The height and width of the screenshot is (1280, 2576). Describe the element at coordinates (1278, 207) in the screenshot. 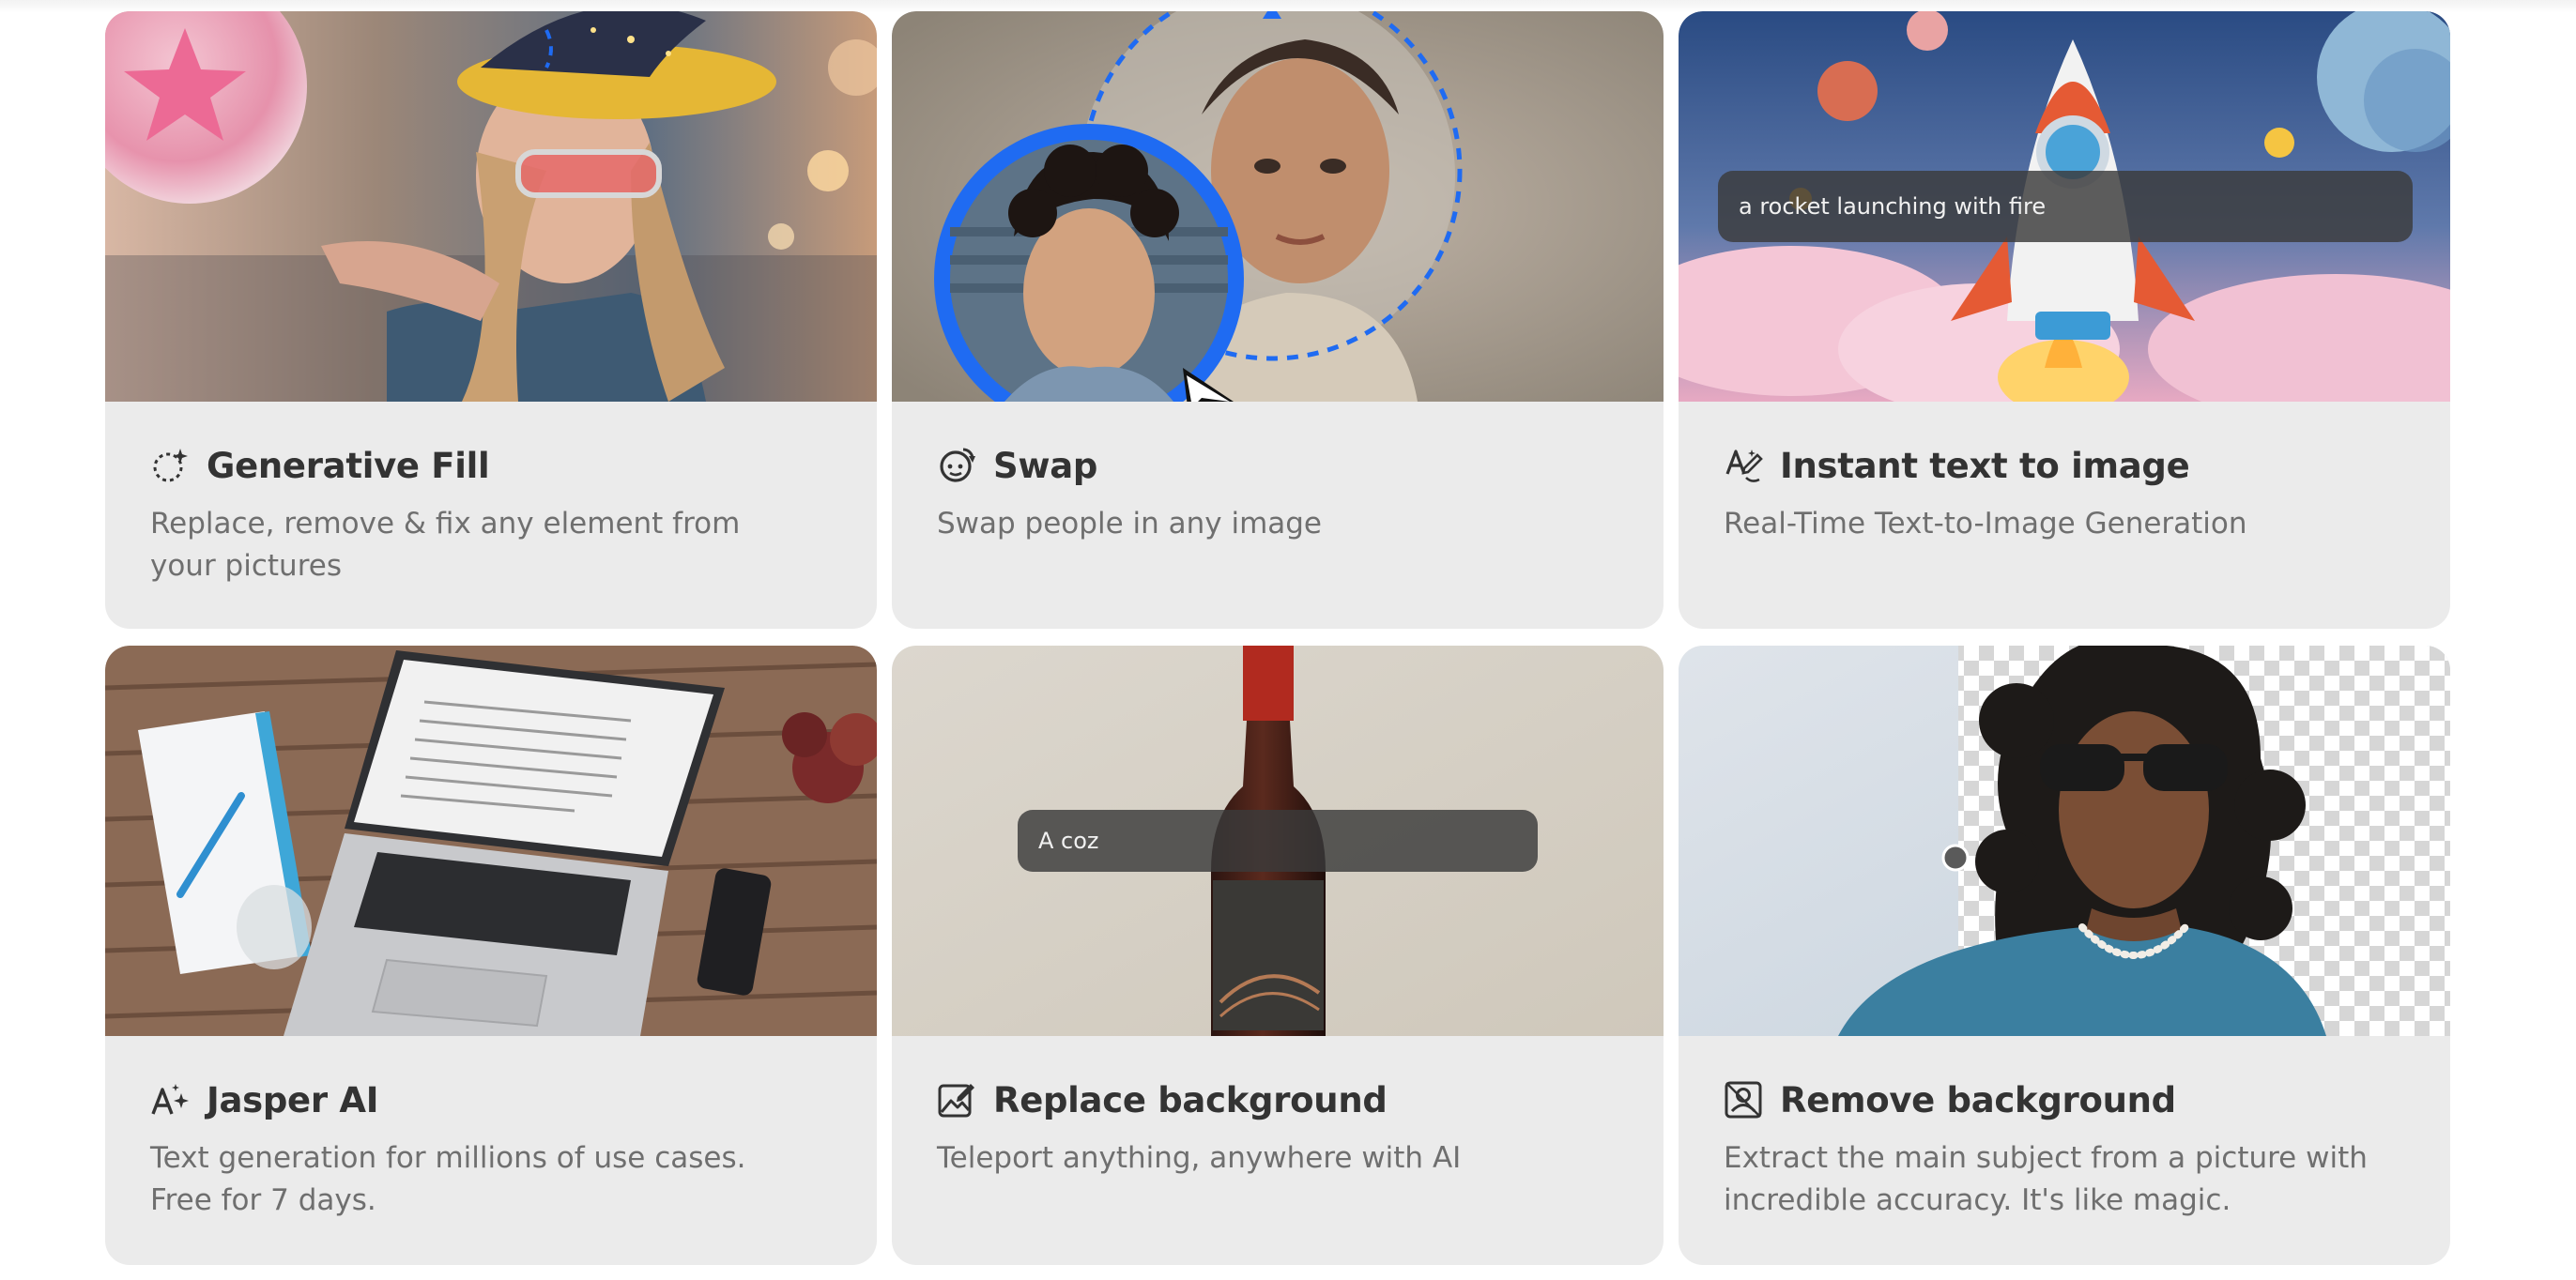

I see `swap-thumbnail` at that location.